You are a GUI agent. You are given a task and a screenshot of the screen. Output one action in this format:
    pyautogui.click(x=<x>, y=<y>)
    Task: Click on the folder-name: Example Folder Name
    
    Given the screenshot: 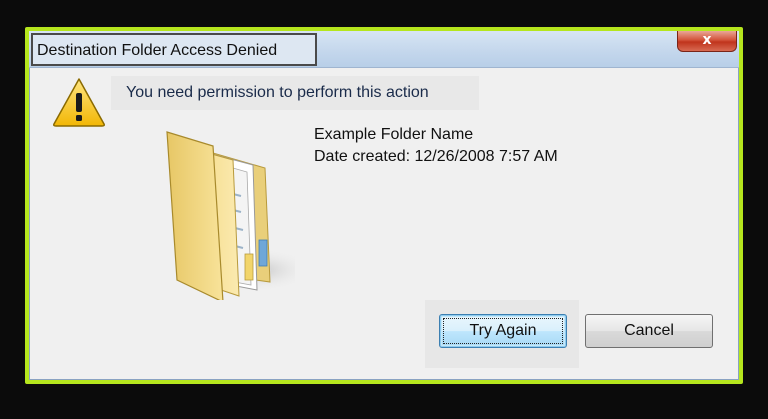 What is the action you would take?
    pyautogui.click(x=394, y=134)
    